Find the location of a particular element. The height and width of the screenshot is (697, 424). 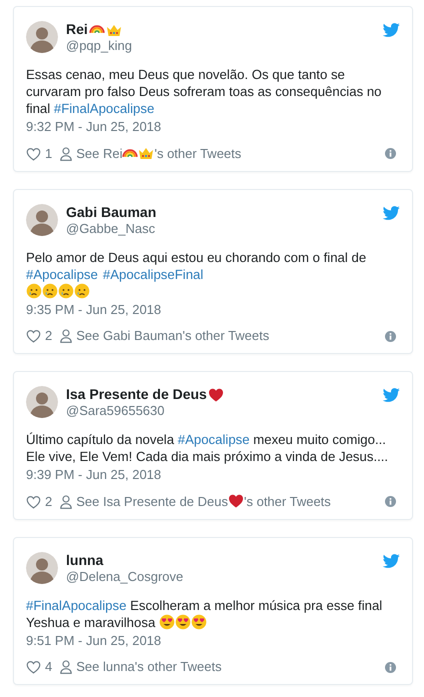

tweet-timestamp: 9:39 PM - Jun 25, 2018 is located at coordinates (94, 475).